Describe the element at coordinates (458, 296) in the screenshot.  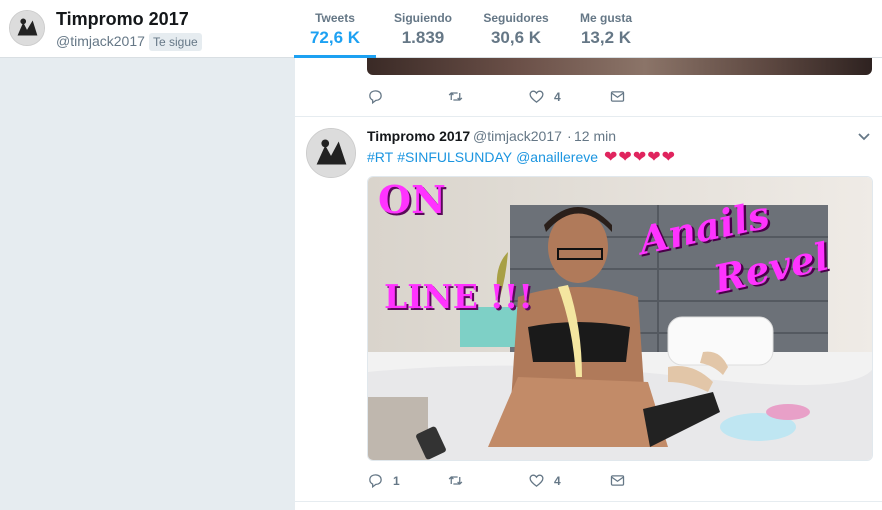
I see `media-overlay-text: LINE !!!` at that location.